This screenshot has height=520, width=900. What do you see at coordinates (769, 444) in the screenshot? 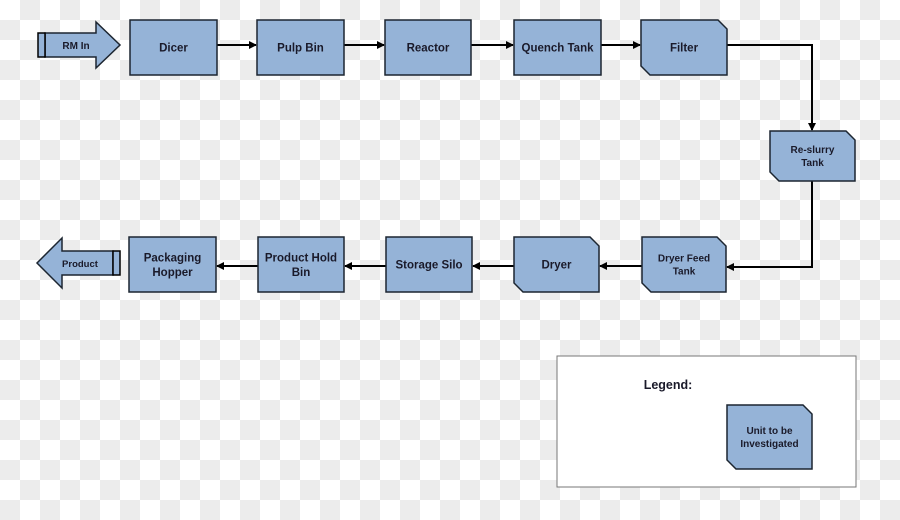
I see `unit-label: Investigated` at bounding box center [769, 444].